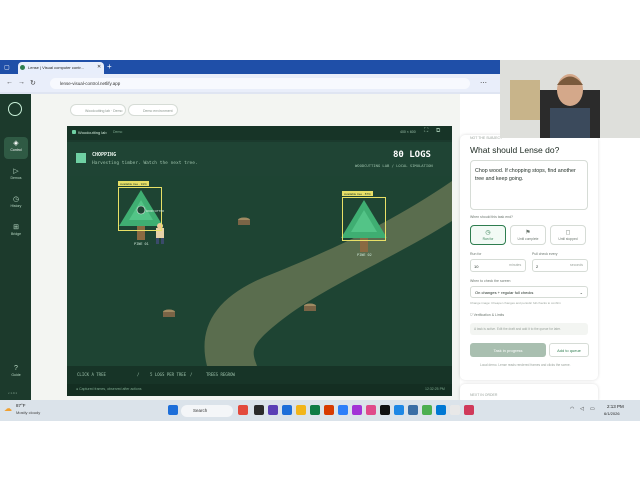  I want to click on sidebar-item-bridge: ⊞ Bridge, so click(16, 232).